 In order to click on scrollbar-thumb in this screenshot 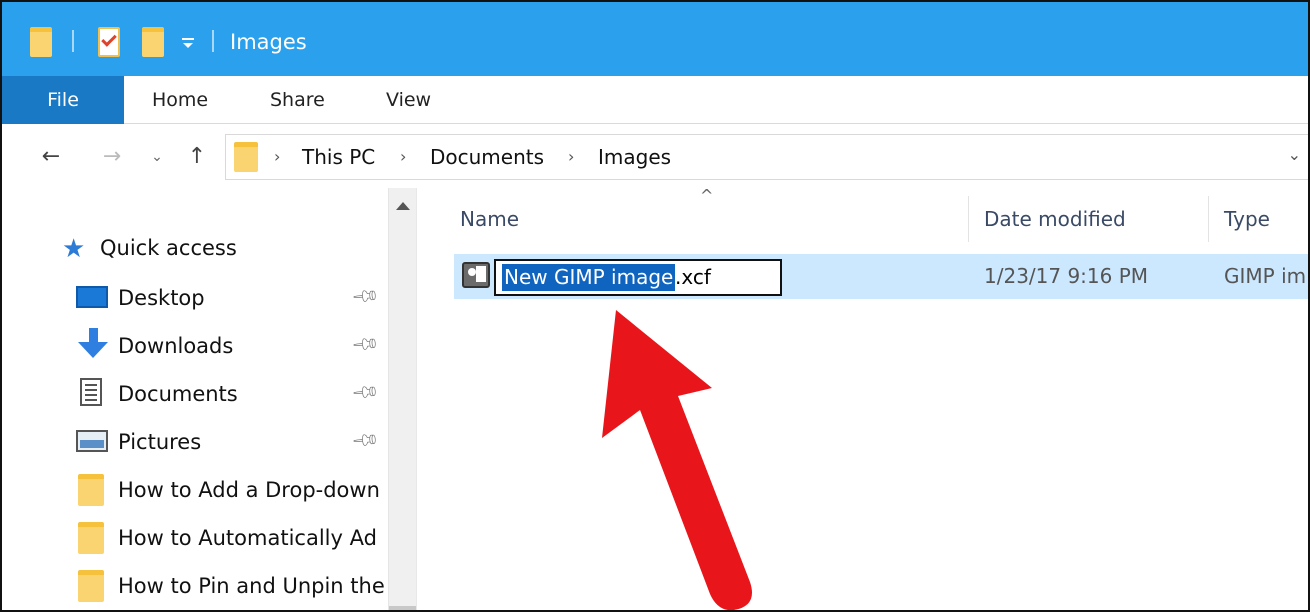, I will do `click(403, 608)`.